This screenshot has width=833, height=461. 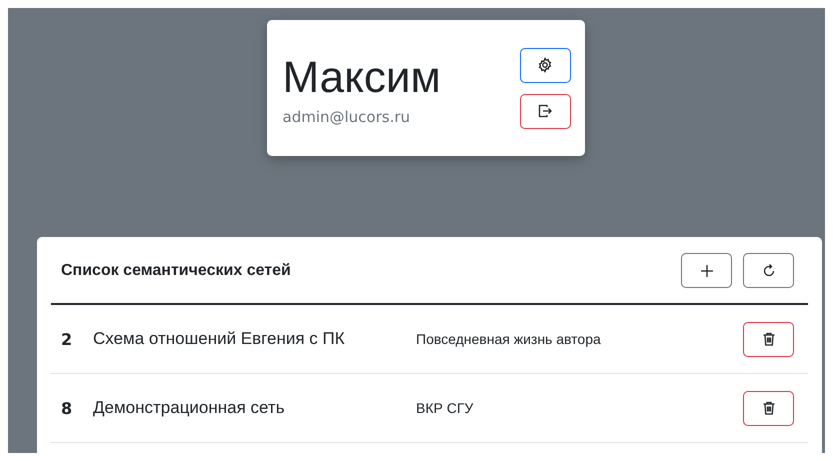 I want to click on plus-icon, so click(x=706, y=270).